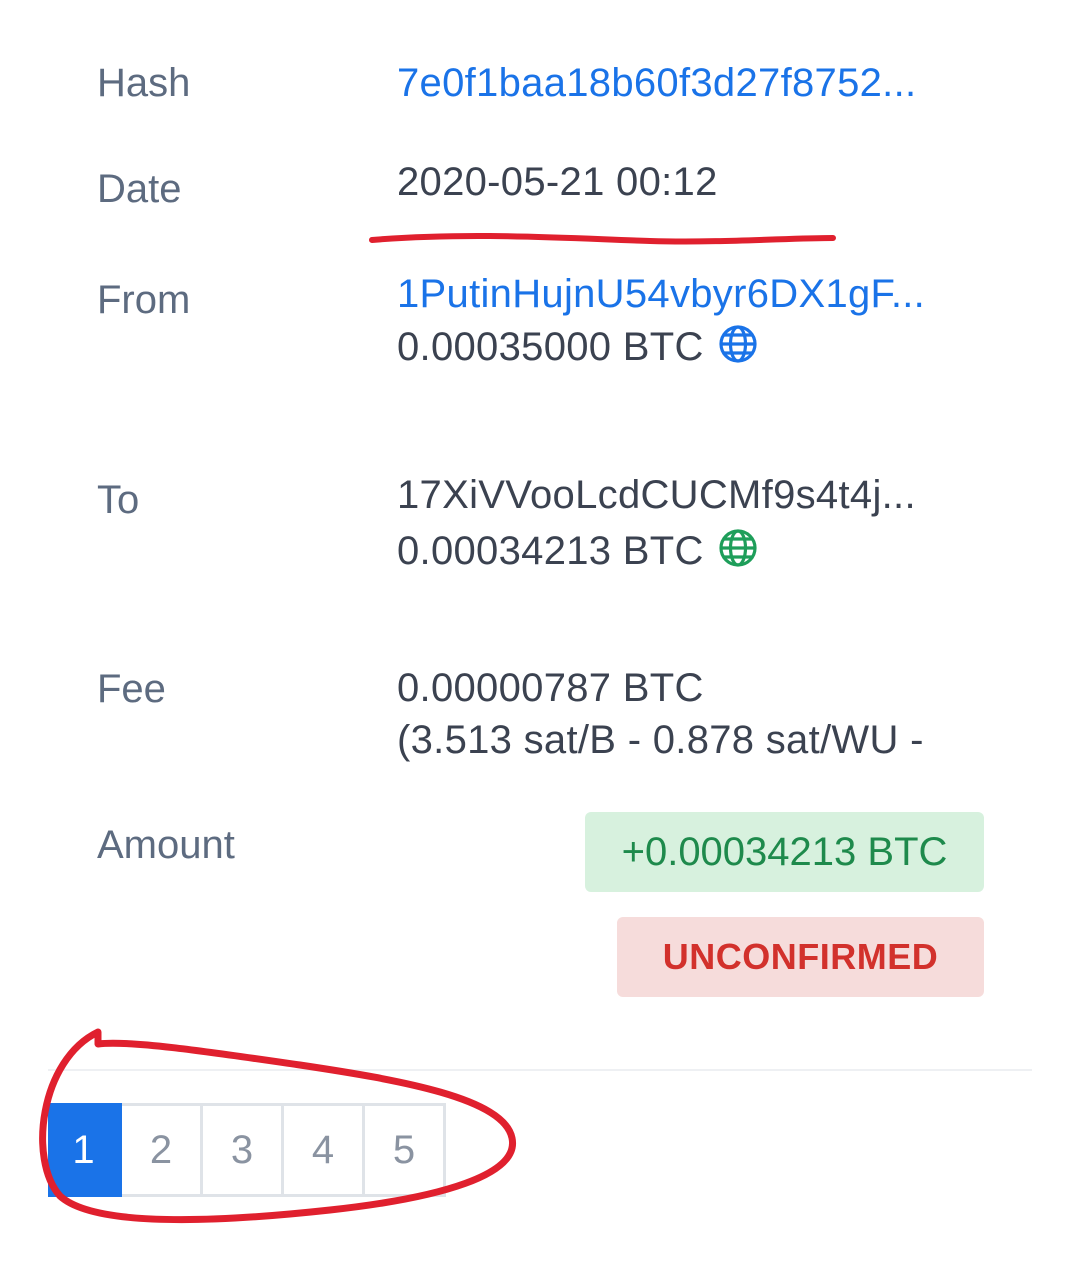  Describe the element at coordinates (131, 689) in the screenshot. I see `fee-label: Fee` at that location.